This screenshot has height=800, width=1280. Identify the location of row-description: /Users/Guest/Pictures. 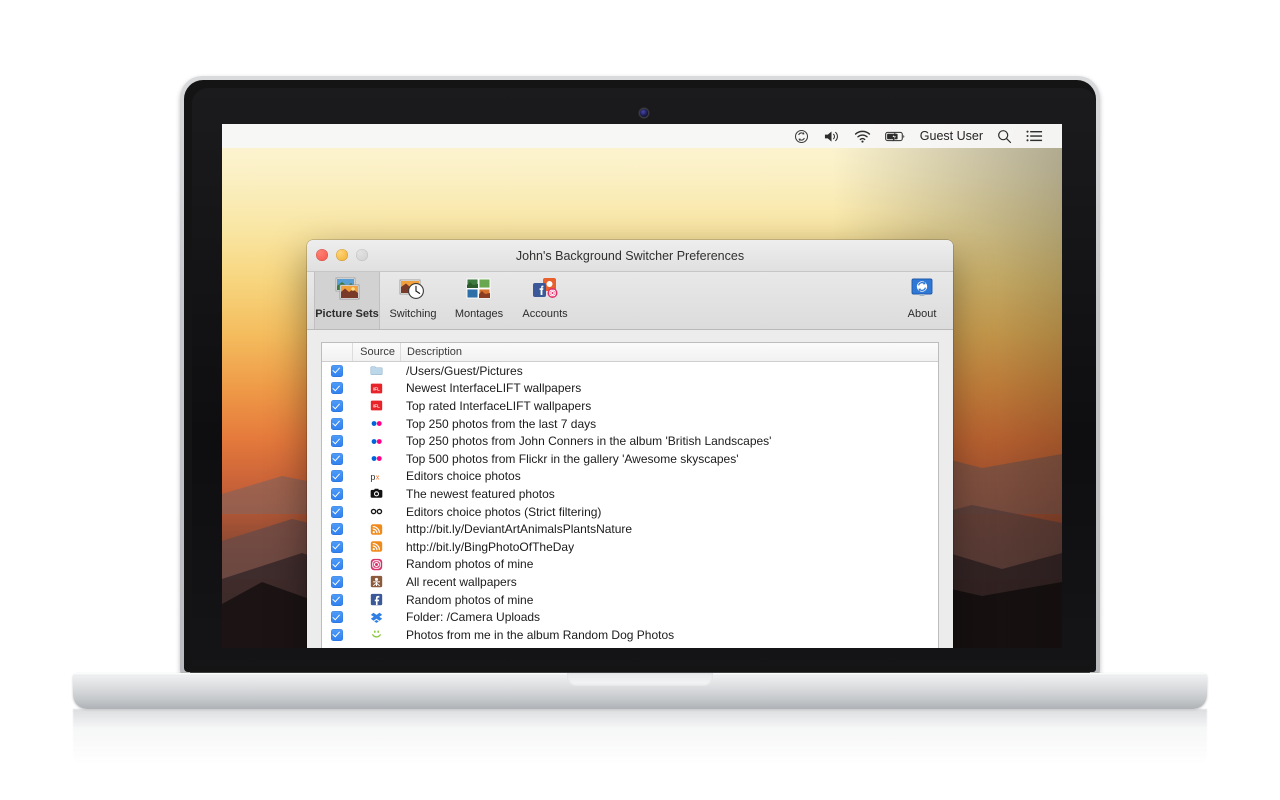
(464, 370).